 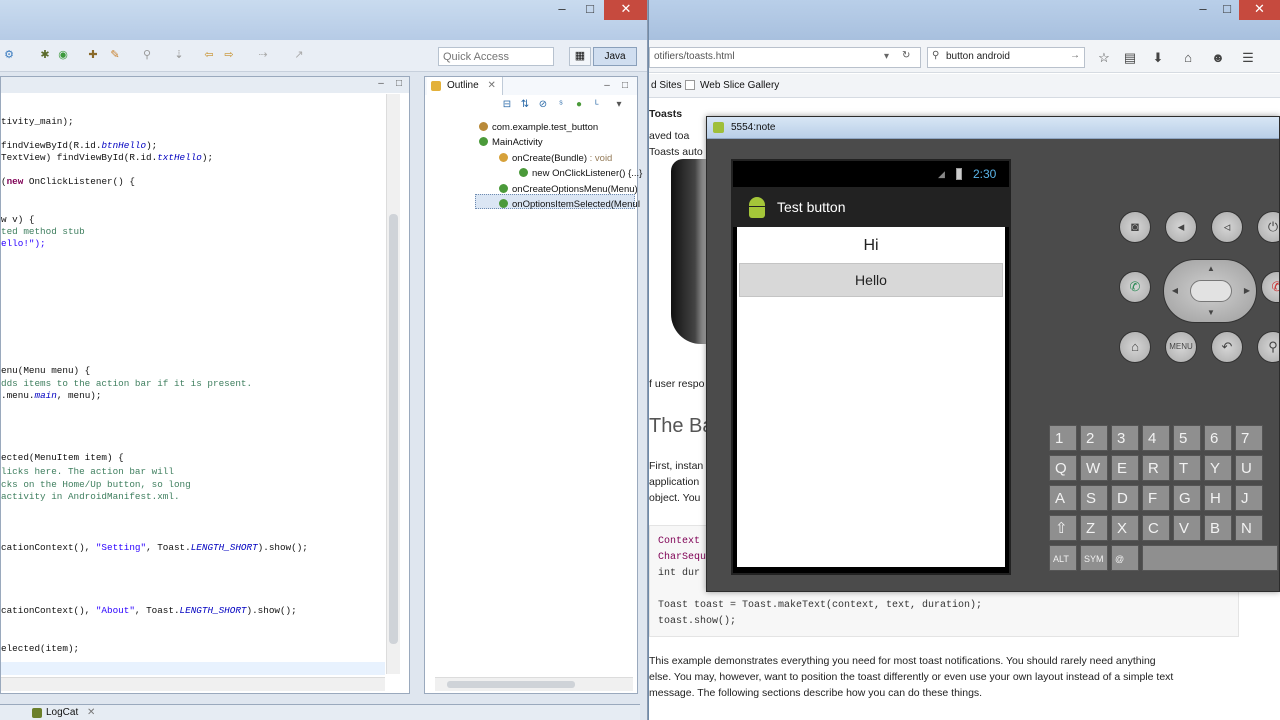 What do you see at coordinates (871, 280) in the screenshot?
I see `hello-button: Hello` at bounding box center [871, 280].